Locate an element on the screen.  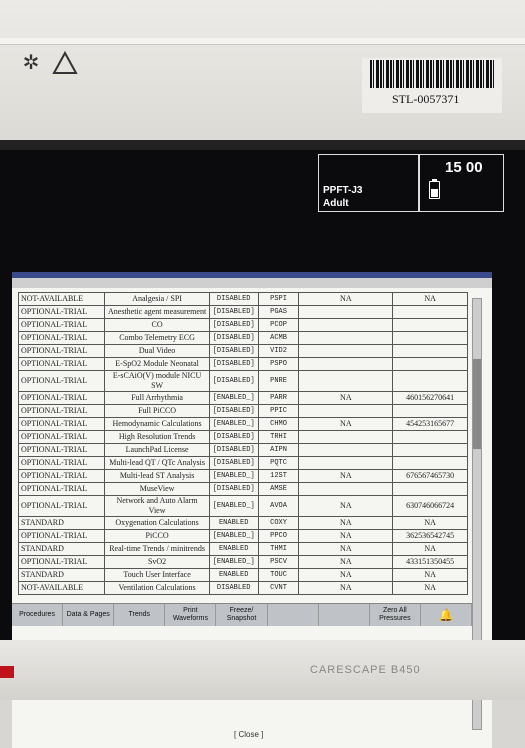
battery-icon is located at coordinates (434, 189).